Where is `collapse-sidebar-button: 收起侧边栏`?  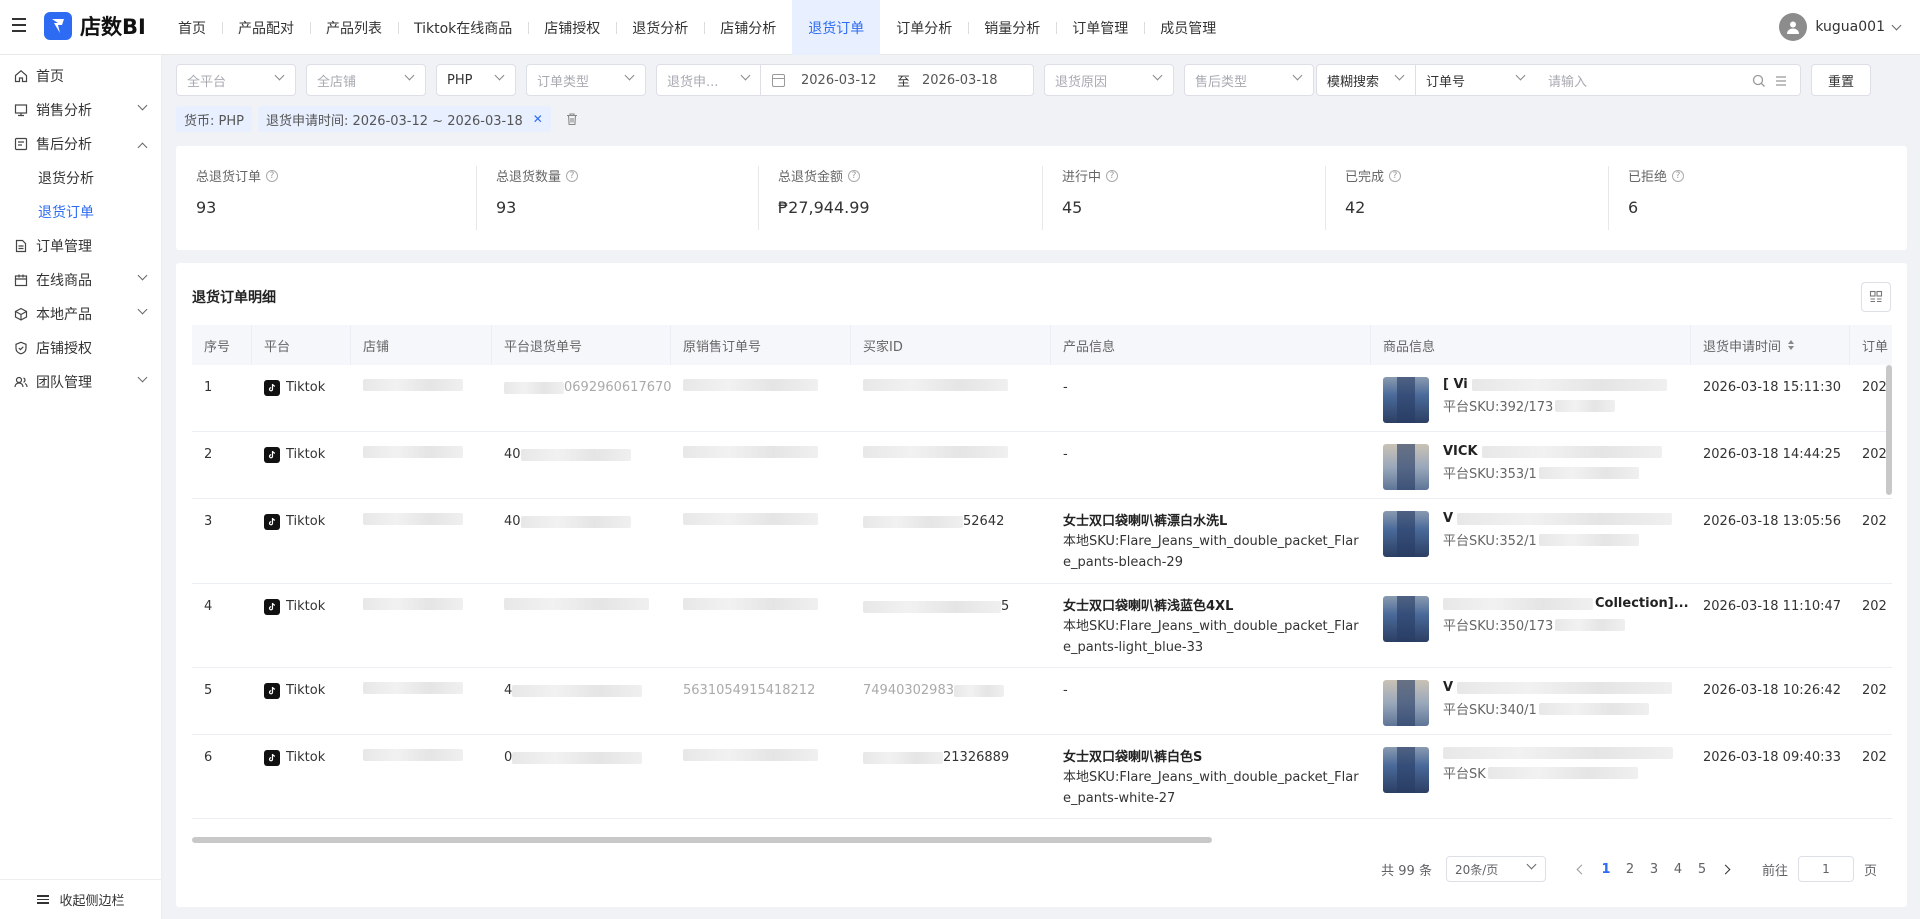 collapse-sidebar-button: 收起侧边栏 is located at coordinates (81, 899).